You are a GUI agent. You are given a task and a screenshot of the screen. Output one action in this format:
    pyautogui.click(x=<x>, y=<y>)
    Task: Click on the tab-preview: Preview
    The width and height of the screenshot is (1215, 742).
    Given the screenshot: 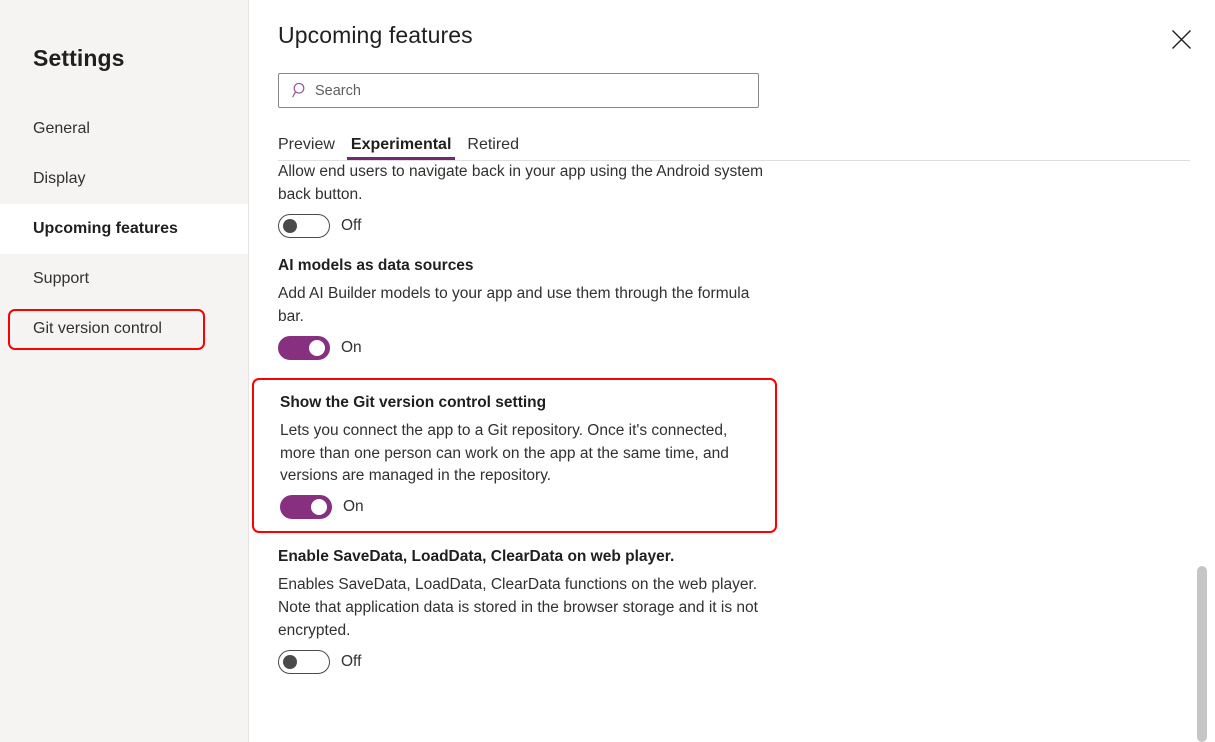 What is the action you would take?
    pyautogui.click(x=310, y=148)
    